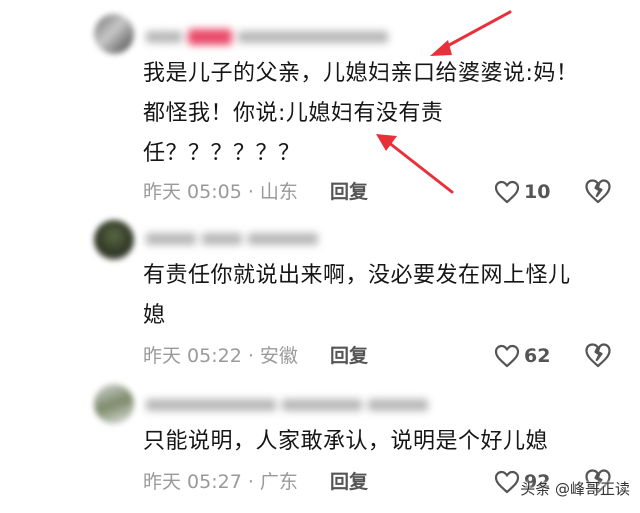 This screenshot has height=513, width=640. I want to click on like-button: 10, so click(522, 192).